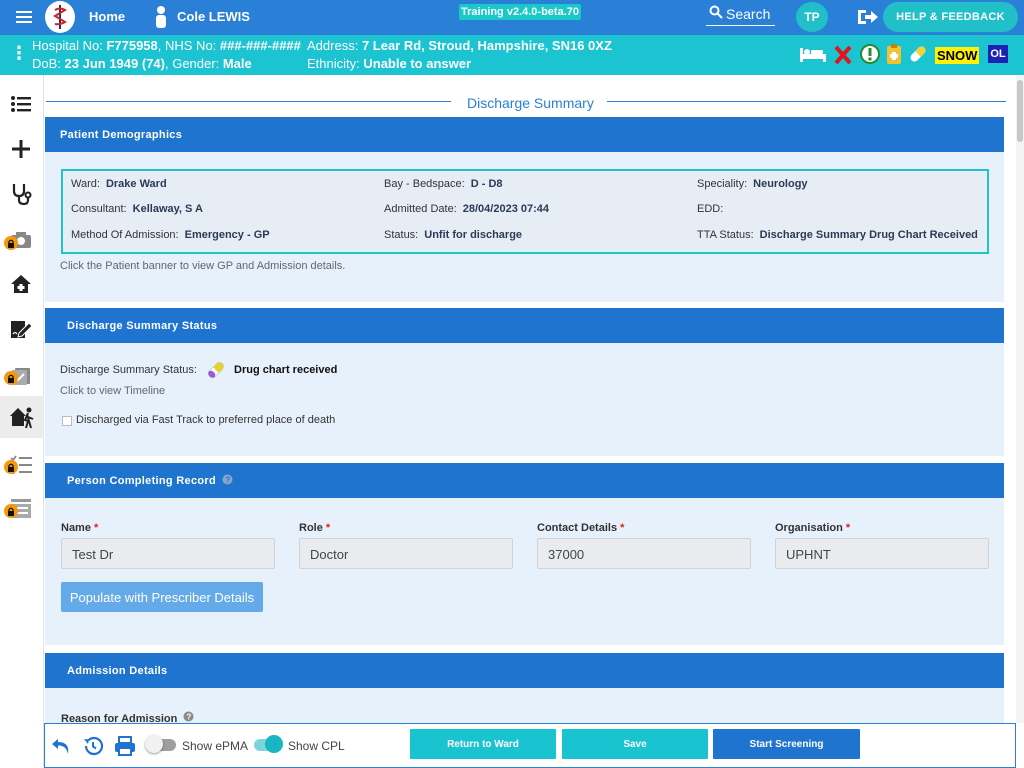 The height and width of the screenshot is (768, 1024). What do you see at coordinates (60, 17) in the screenshot?
I see `logo-icon` at bounding box center [60, 17].